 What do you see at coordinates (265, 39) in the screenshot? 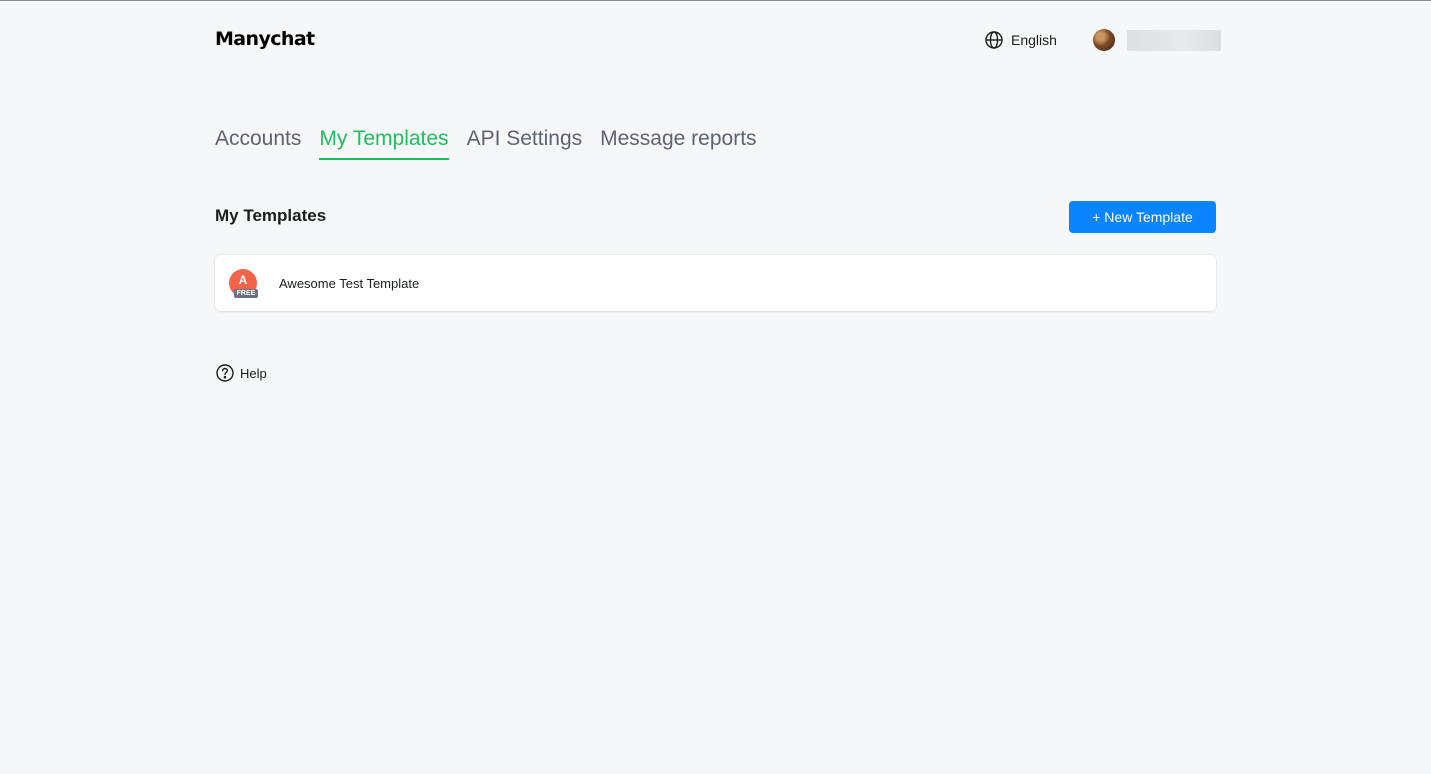
I see `manychat-logo: Manychat` at bounding box center [265, 39].